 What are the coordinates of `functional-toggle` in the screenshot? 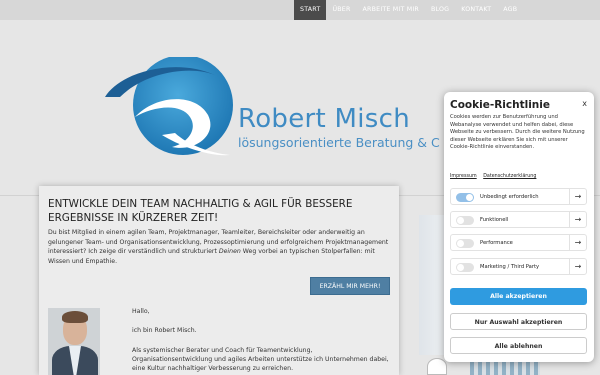 It's located at (465, 220).